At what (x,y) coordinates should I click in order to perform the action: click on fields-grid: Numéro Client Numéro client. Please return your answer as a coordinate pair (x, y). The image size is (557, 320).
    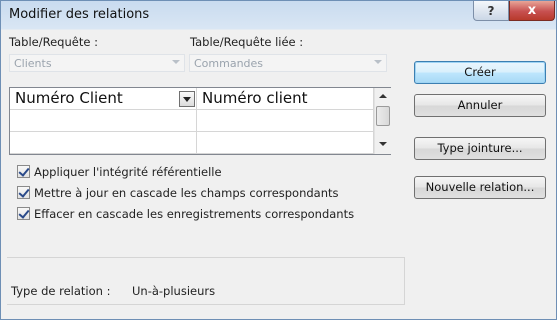
    Looking at the image, I should click on (200, 121).